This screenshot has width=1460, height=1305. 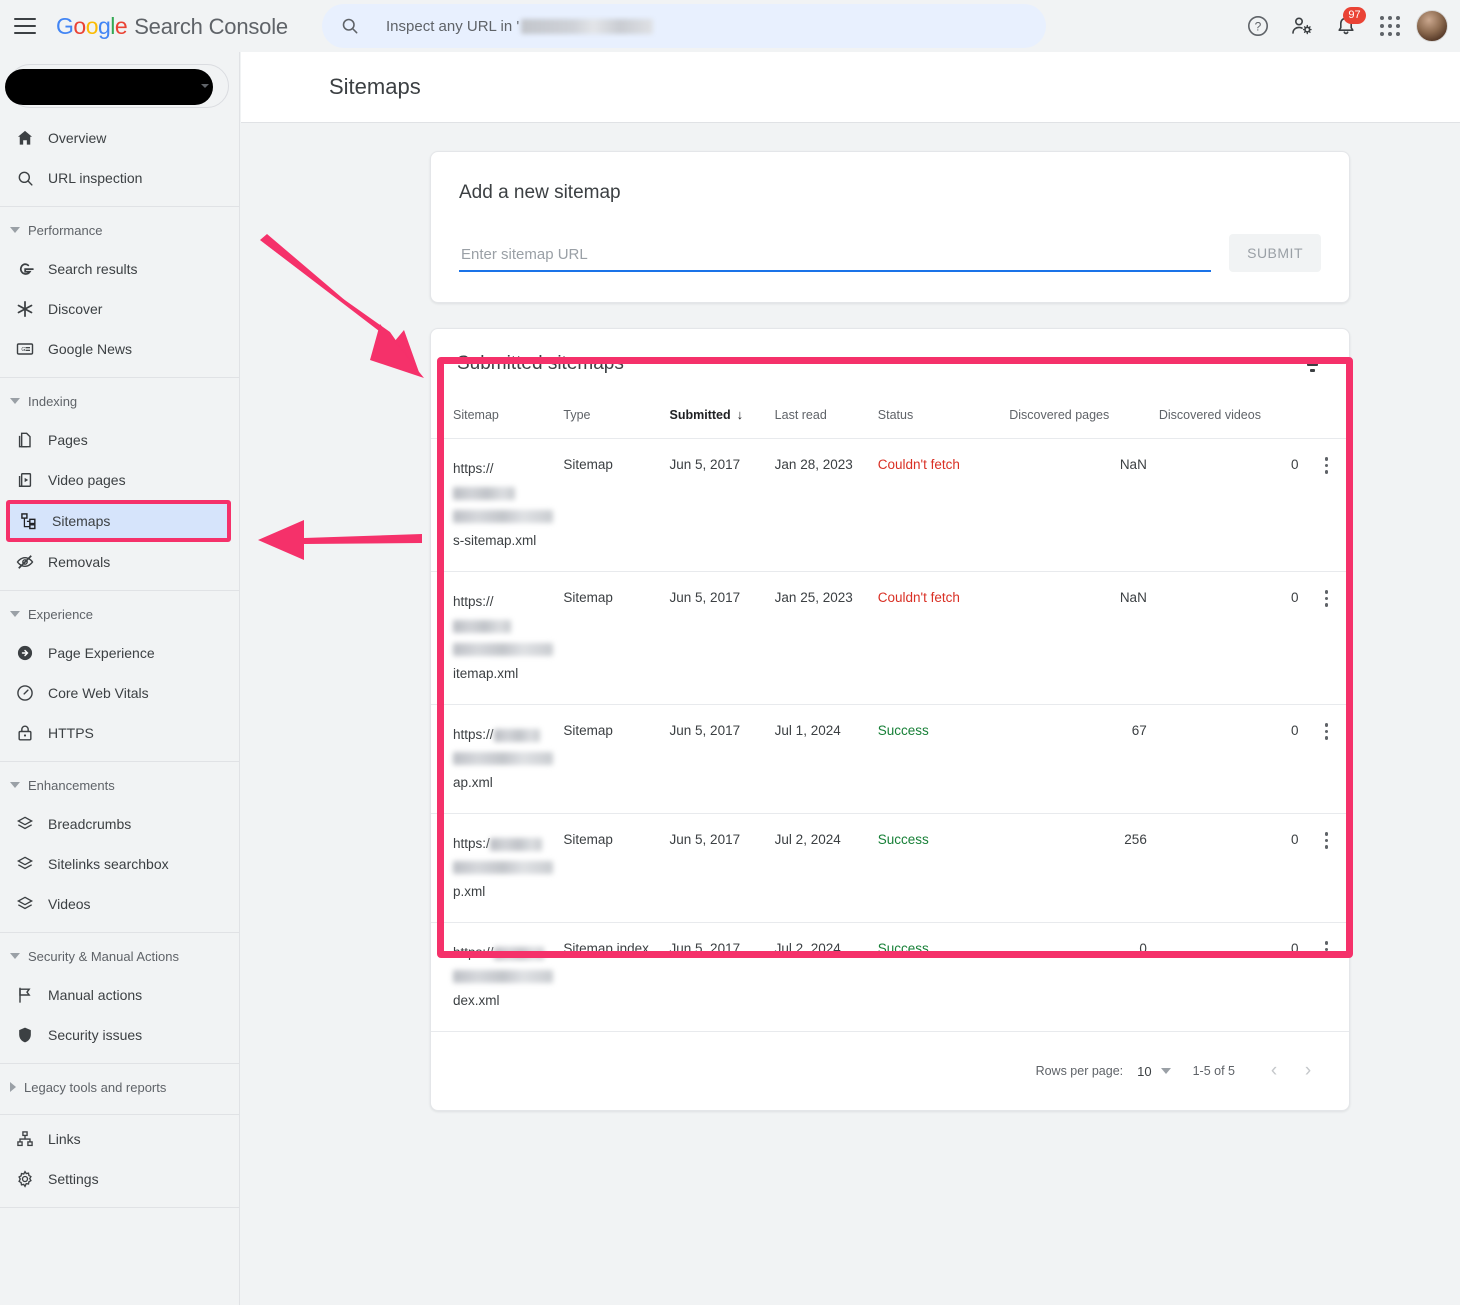 What do you see at coordinates (820, 759) in the screenshot?
I see `cell-last-read: Jul 1, 2024` at bounding box center [820, 759].